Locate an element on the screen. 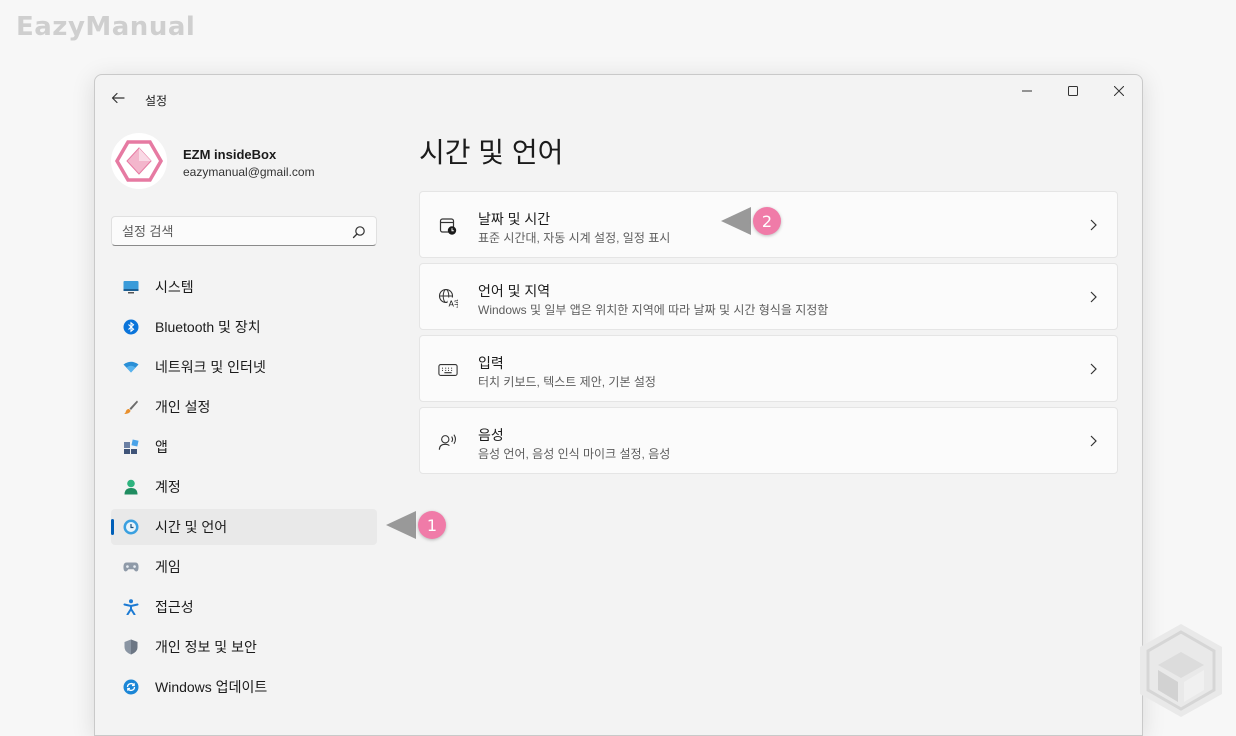 The height and width of the screenshot is (736, 1236). back-button is located at coordinates (118, 98).